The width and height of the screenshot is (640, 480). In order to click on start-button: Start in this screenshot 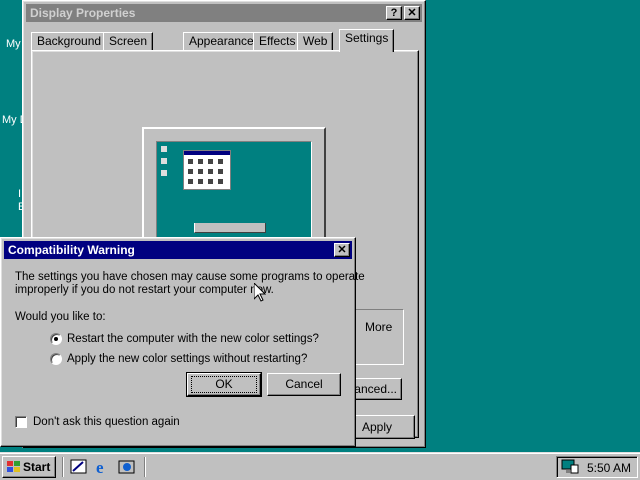, I will do `click(29, 467)`.